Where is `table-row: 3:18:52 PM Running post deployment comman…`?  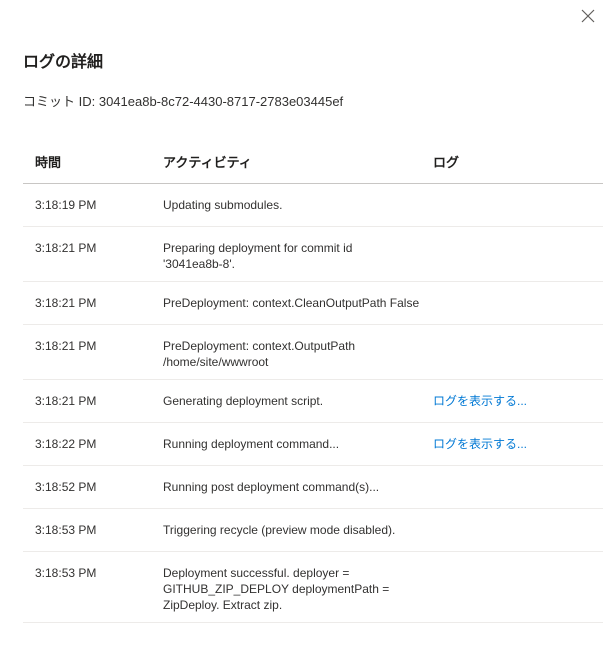
table-row: 3:18:52 PM Running post deployment comman… is located at coordinates (313, 487).